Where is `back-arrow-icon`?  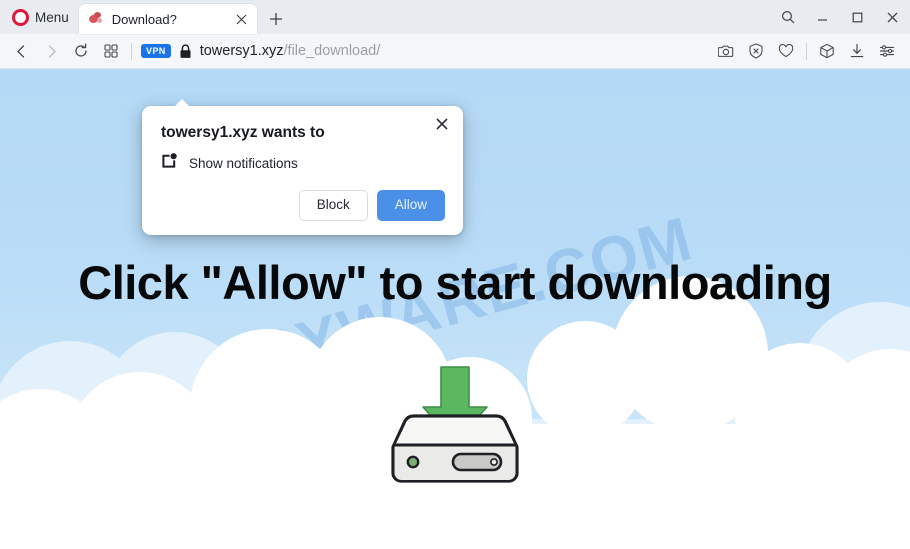 back-arrow-icon is located at coordinates (21, 51).